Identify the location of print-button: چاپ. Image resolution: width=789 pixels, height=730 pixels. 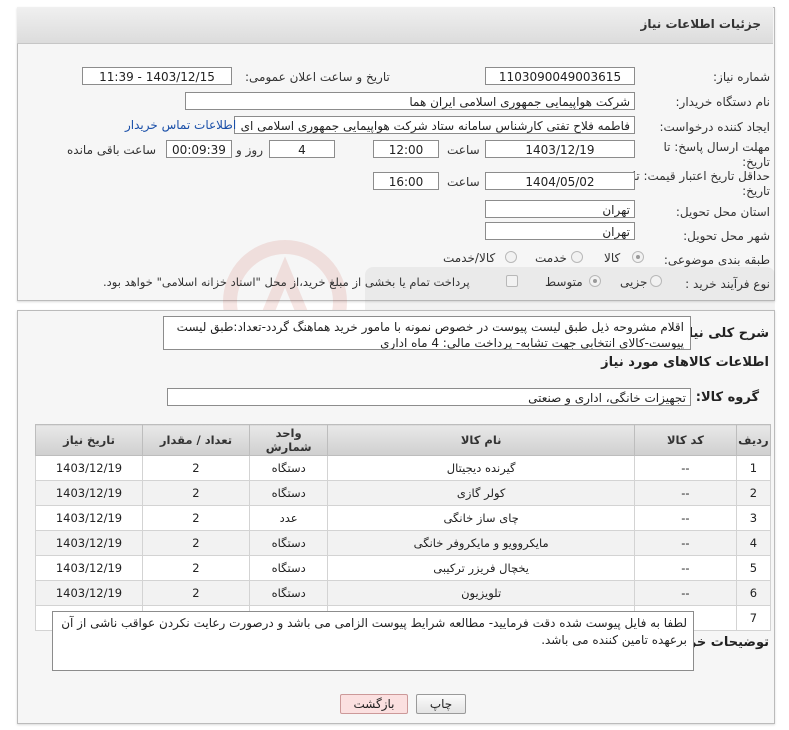
(441, 704).